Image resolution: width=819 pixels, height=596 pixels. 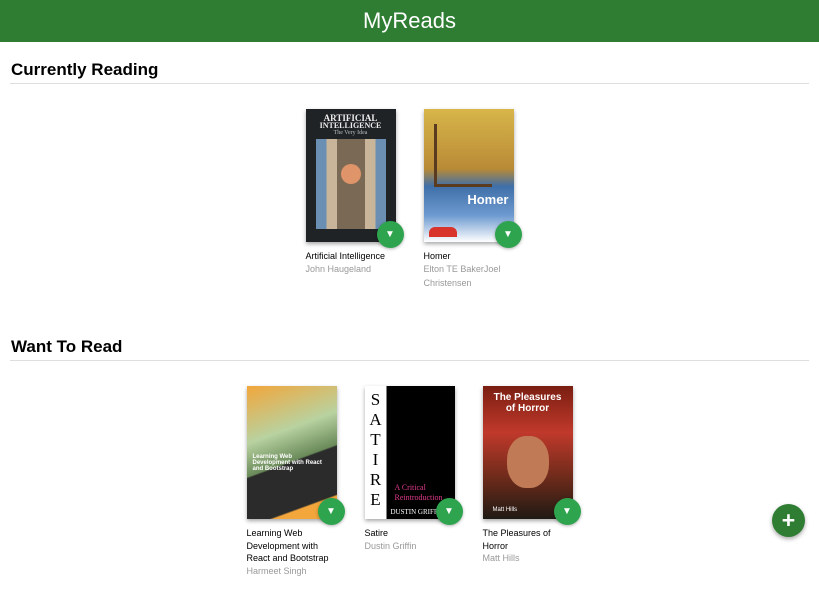 I want to click on book-authors: John Haugeland, so click(x=338, y=268).